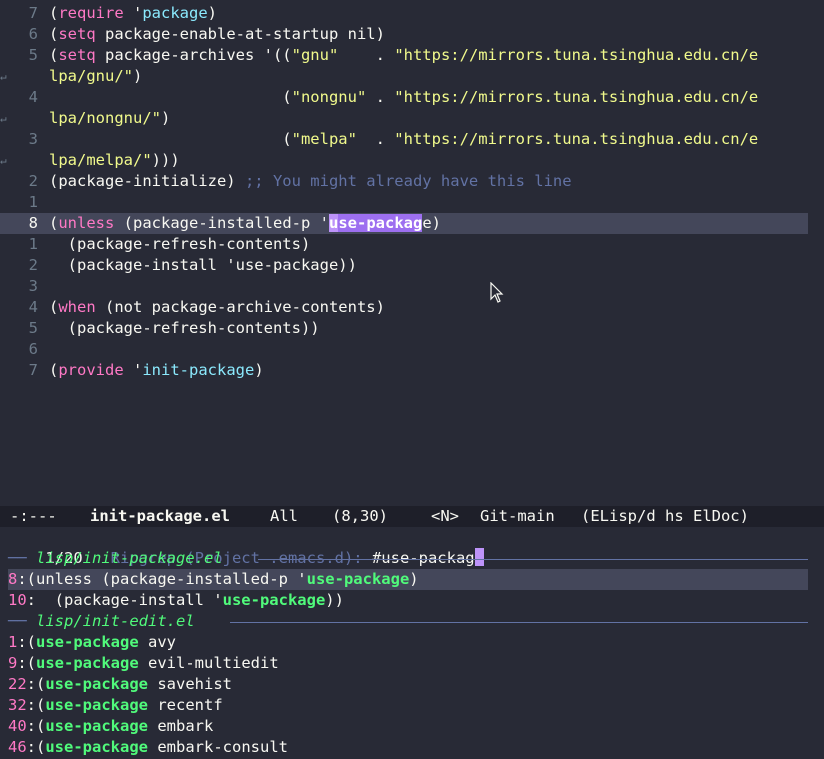  What do you see at coordinates (13, 579) in the screenshot?
I see `result-line-number: 8` at bounding box center [13, 579].